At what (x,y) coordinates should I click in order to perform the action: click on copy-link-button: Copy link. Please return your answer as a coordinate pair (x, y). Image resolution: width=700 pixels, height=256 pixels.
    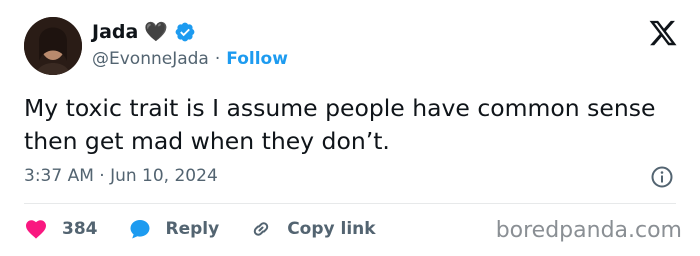
    Looking at the image, I should click on (312, 229).